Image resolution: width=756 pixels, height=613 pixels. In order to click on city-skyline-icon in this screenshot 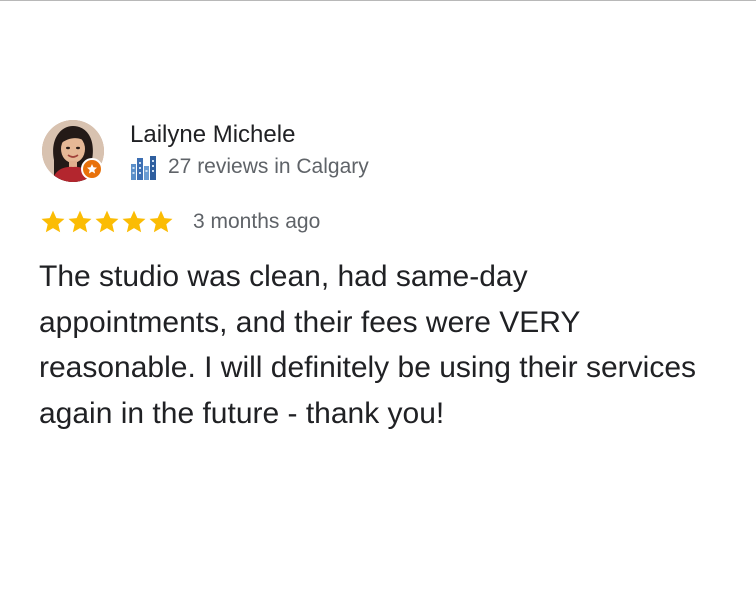, I will do `click(143, 168)`.